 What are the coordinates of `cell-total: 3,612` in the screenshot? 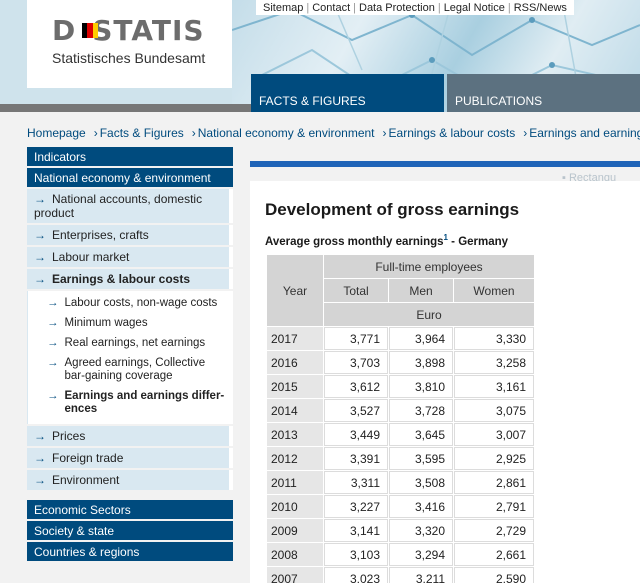 It's located at (356, 386).